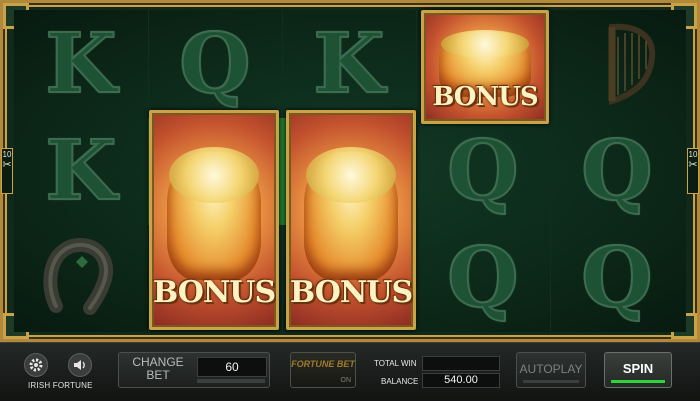  I want to click on harp-icon, so click(630, 63).